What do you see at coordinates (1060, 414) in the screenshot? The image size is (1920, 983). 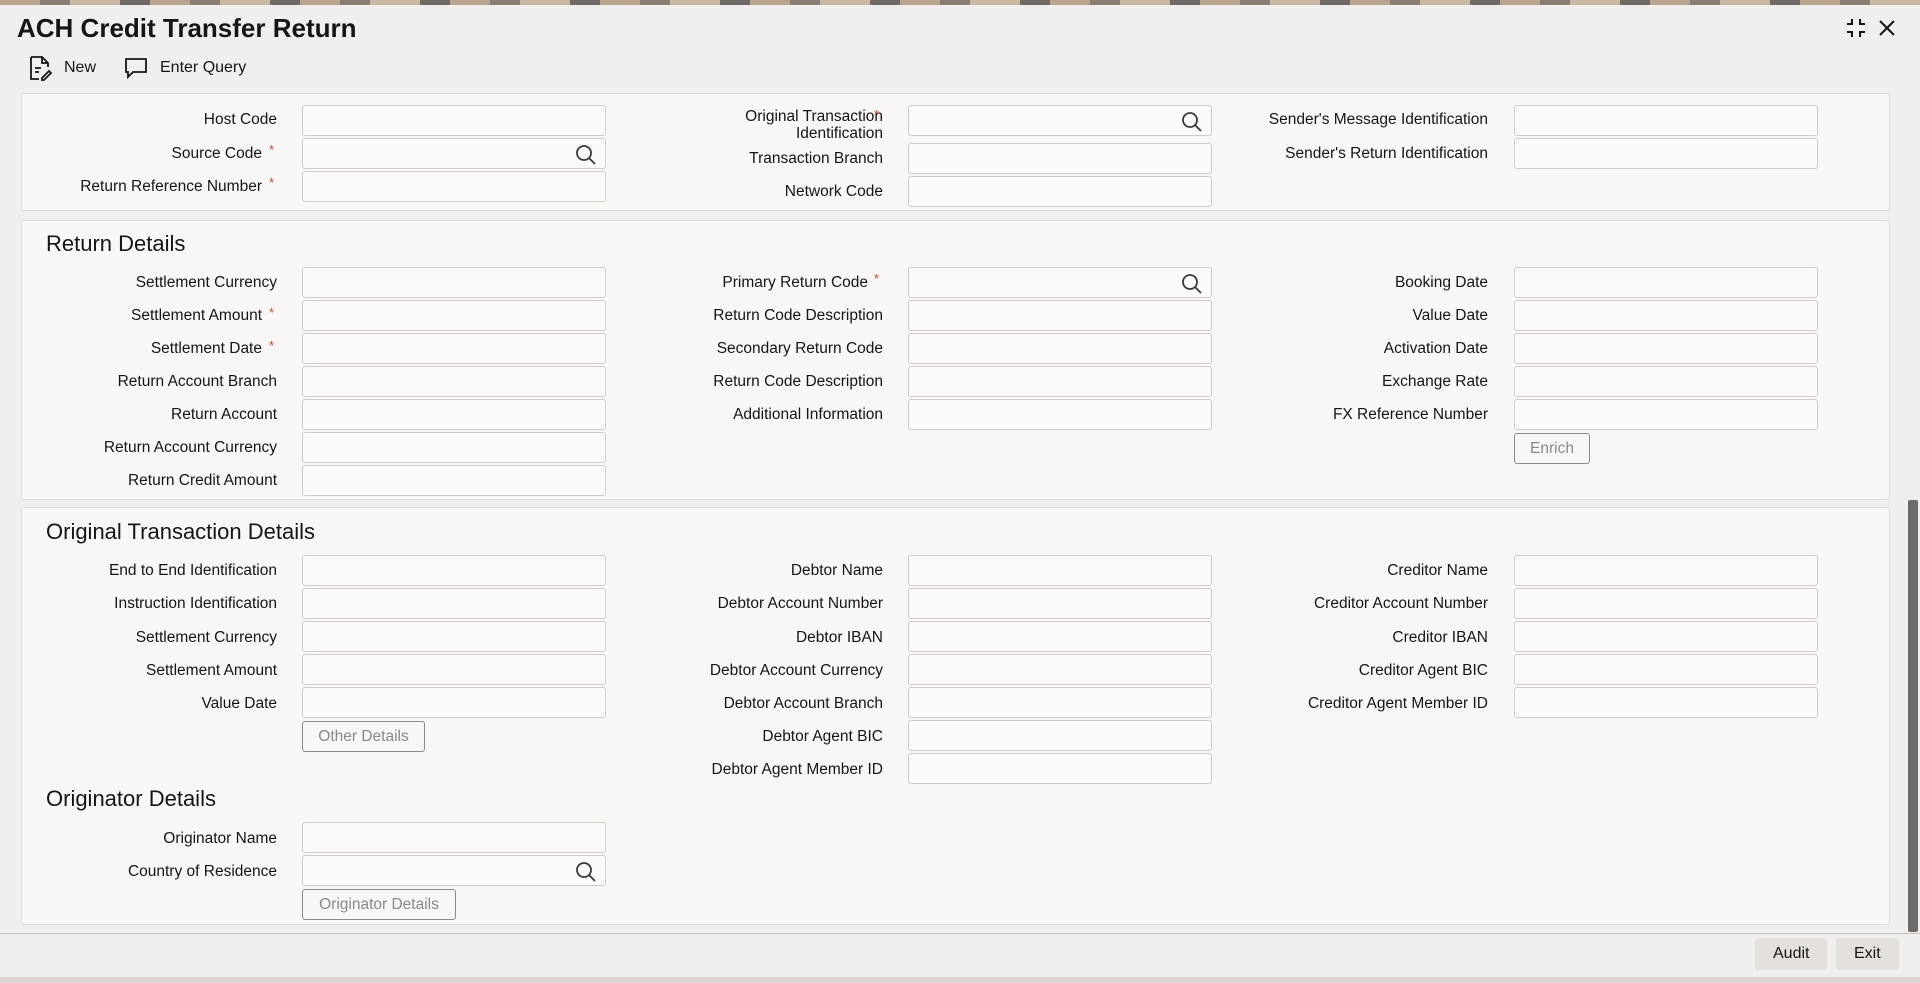 I see `additional-information-field` at bounding box center [1060, 414].